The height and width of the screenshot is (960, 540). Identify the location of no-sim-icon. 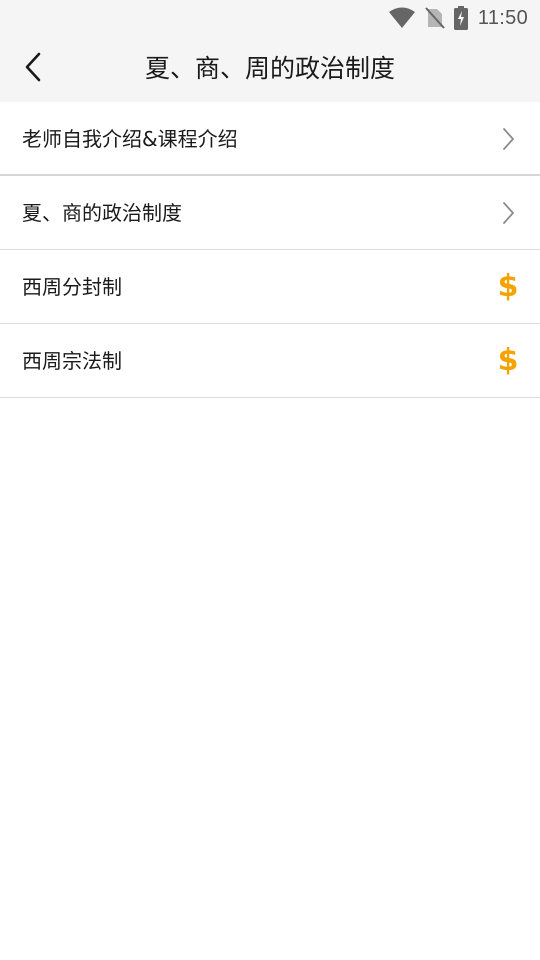
(435, 18).